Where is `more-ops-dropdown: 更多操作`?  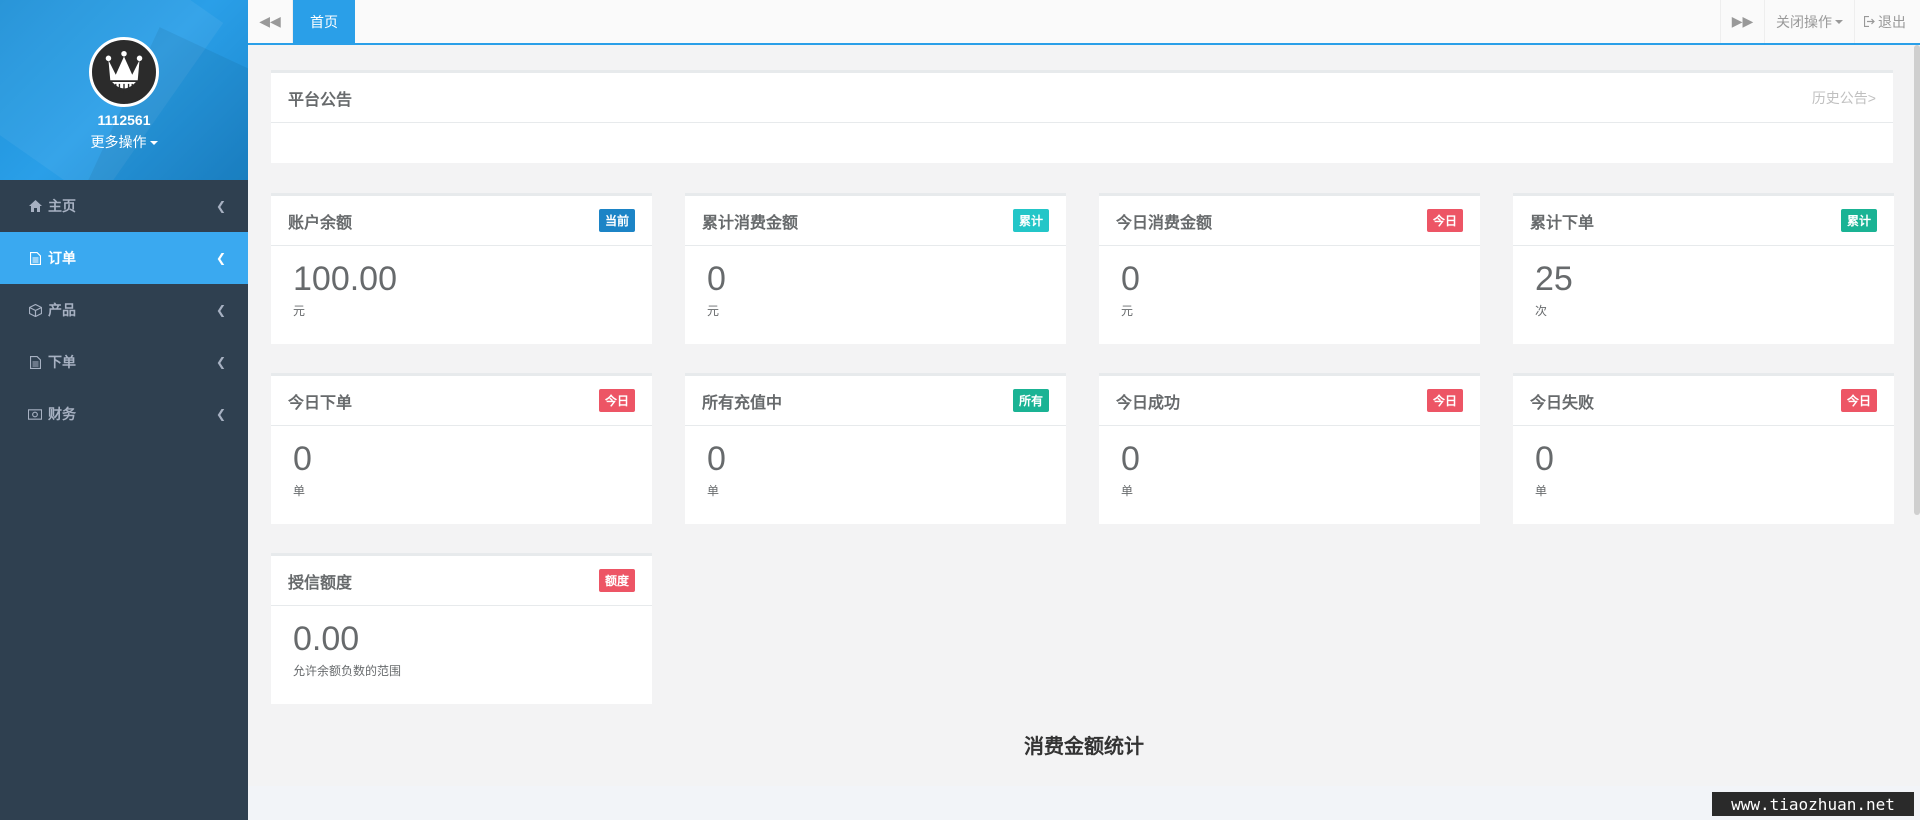 more-ops-dropdown: 更多操作 is located at coordinates (124, 142).